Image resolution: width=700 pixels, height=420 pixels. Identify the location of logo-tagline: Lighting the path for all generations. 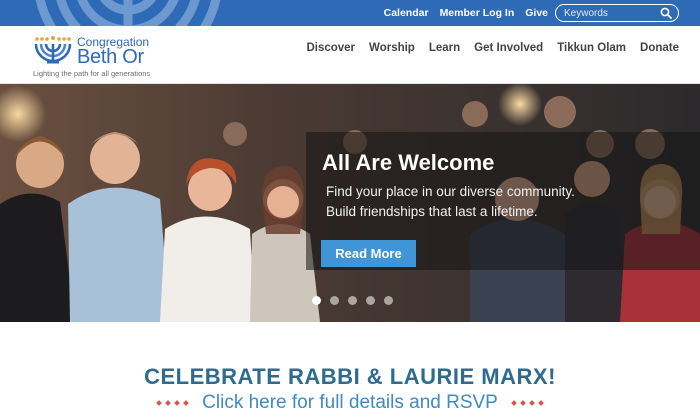
(92, 73).